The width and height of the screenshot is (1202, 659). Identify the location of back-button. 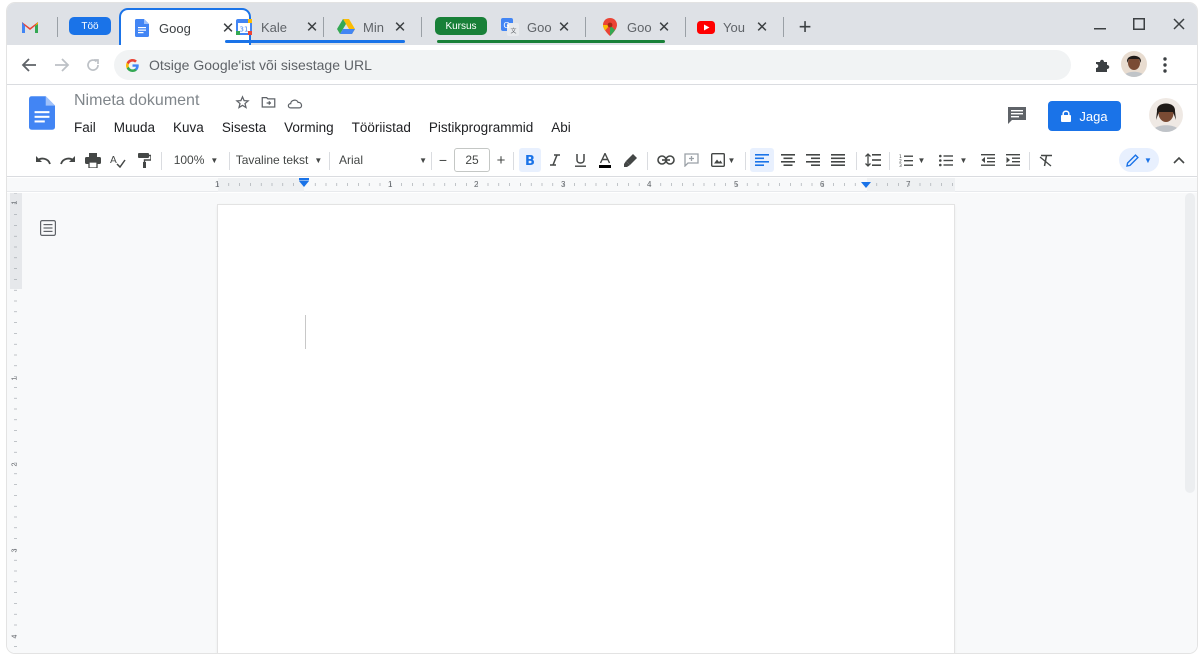
(29, 65).